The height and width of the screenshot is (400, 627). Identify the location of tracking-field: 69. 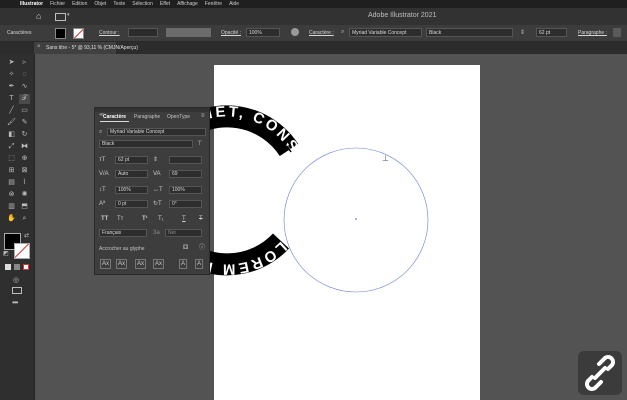
(185, 174).